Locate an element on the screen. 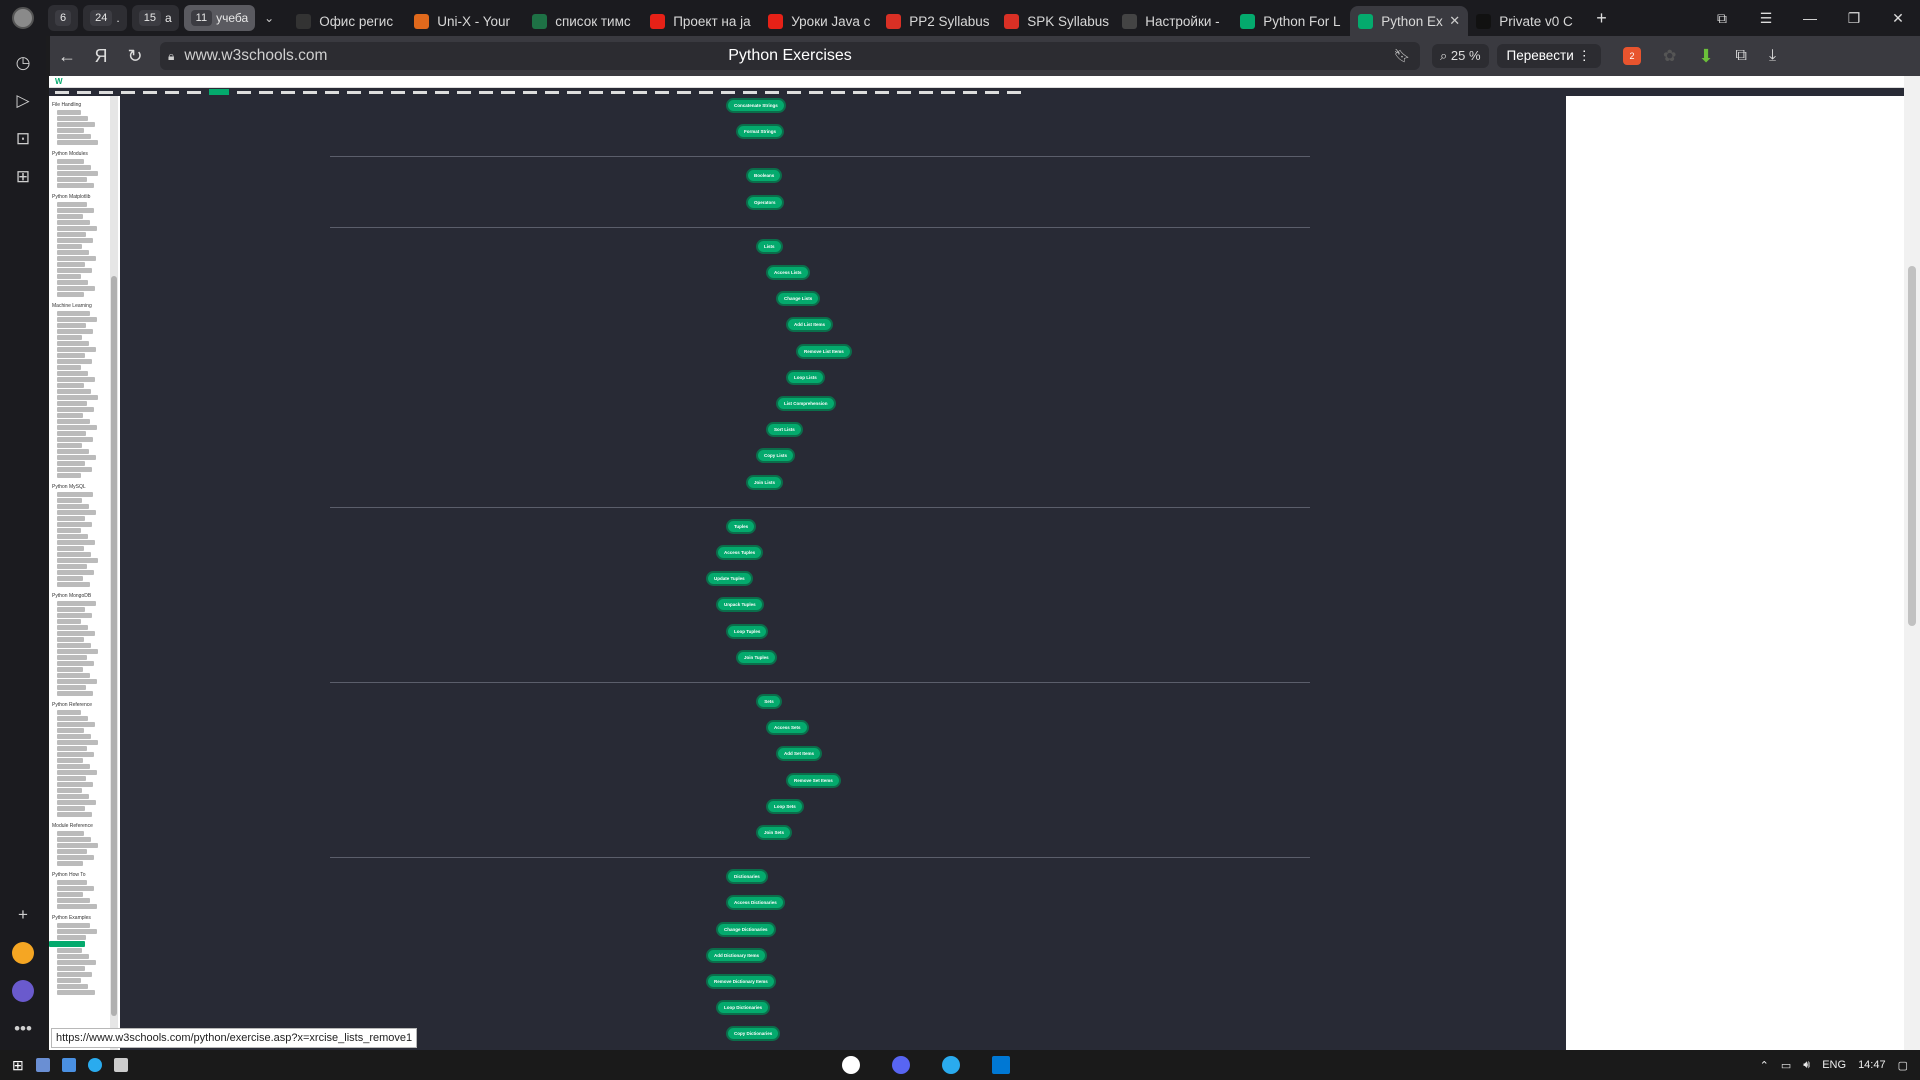 The width and height of the screenshot is (1920, 1080). tab-group-2: 24. is located at coordinates (105, 18).